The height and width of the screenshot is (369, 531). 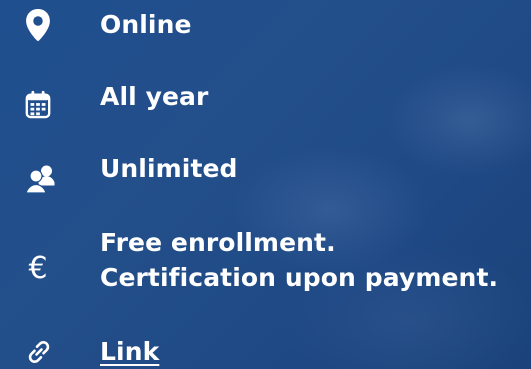 I want to click on euro-icon: €, so click(x=38, y=268).